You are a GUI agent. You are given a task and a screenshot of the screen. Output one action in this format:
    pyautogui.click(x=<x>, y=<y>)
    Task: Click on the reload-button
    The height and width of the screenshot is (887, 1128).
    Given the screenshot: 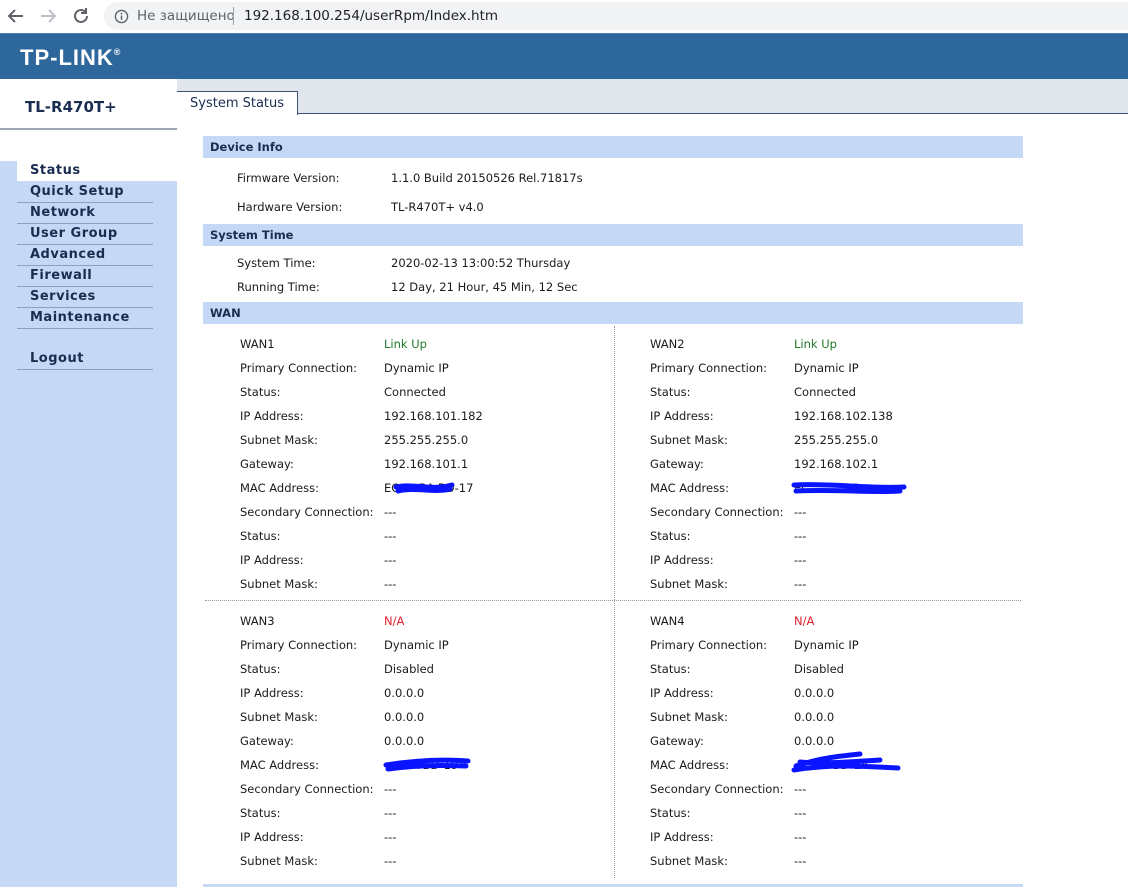 What is the action you would take?
    pyautogui.click(x=81, y=16)
    